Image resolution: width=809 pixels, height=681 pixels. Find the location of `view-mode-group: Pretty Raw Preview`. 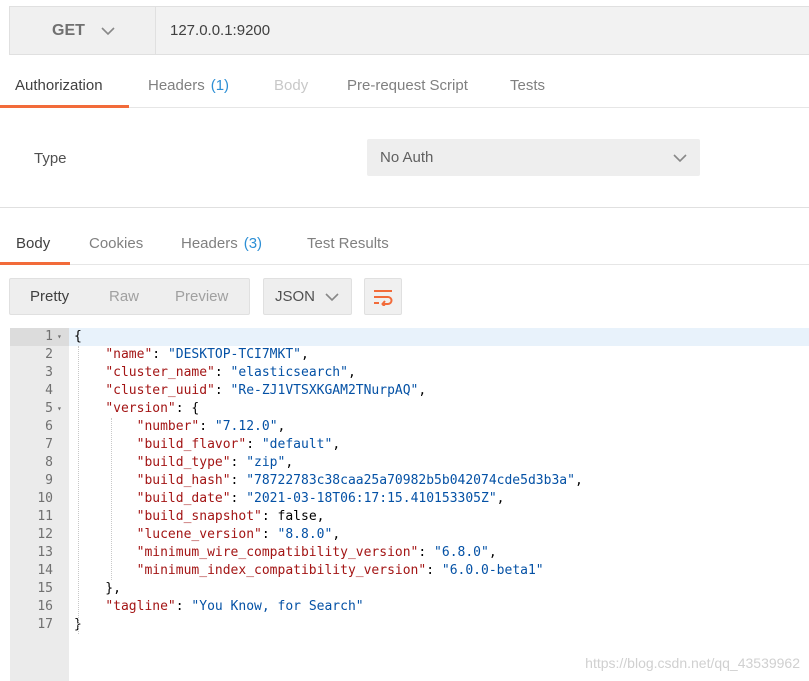

view-mode-group: Pretty Raw Preview is located at coordinates (129, 296).